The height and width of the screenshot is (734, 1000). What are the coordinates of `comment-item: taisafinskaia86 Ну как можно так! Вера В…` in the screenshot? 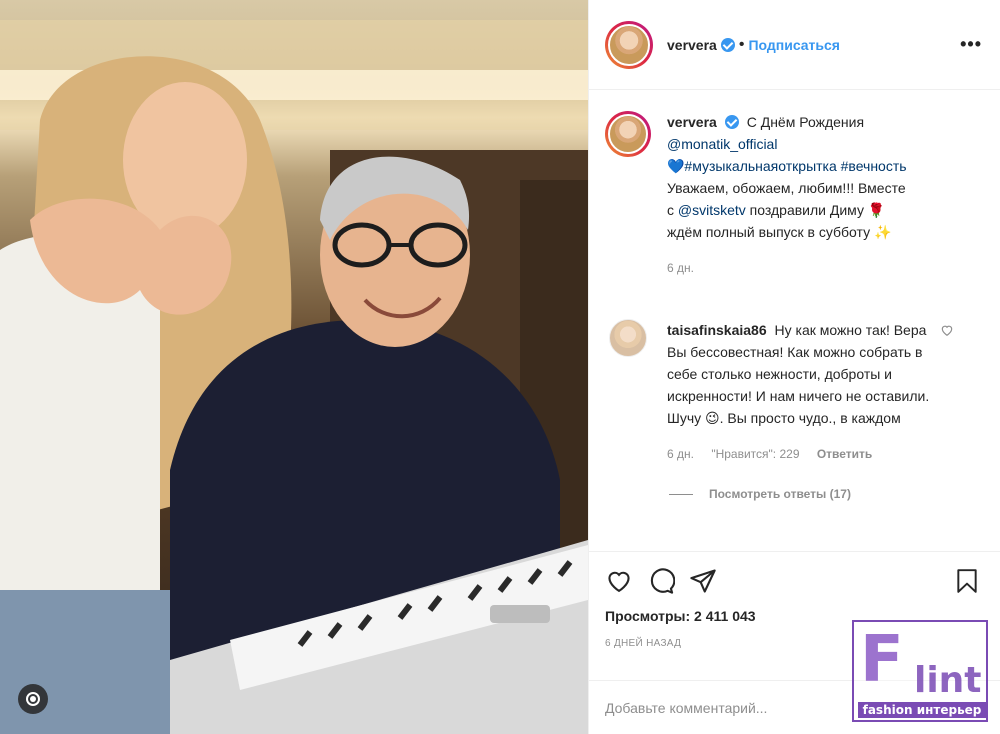 It's located at (794, 392).